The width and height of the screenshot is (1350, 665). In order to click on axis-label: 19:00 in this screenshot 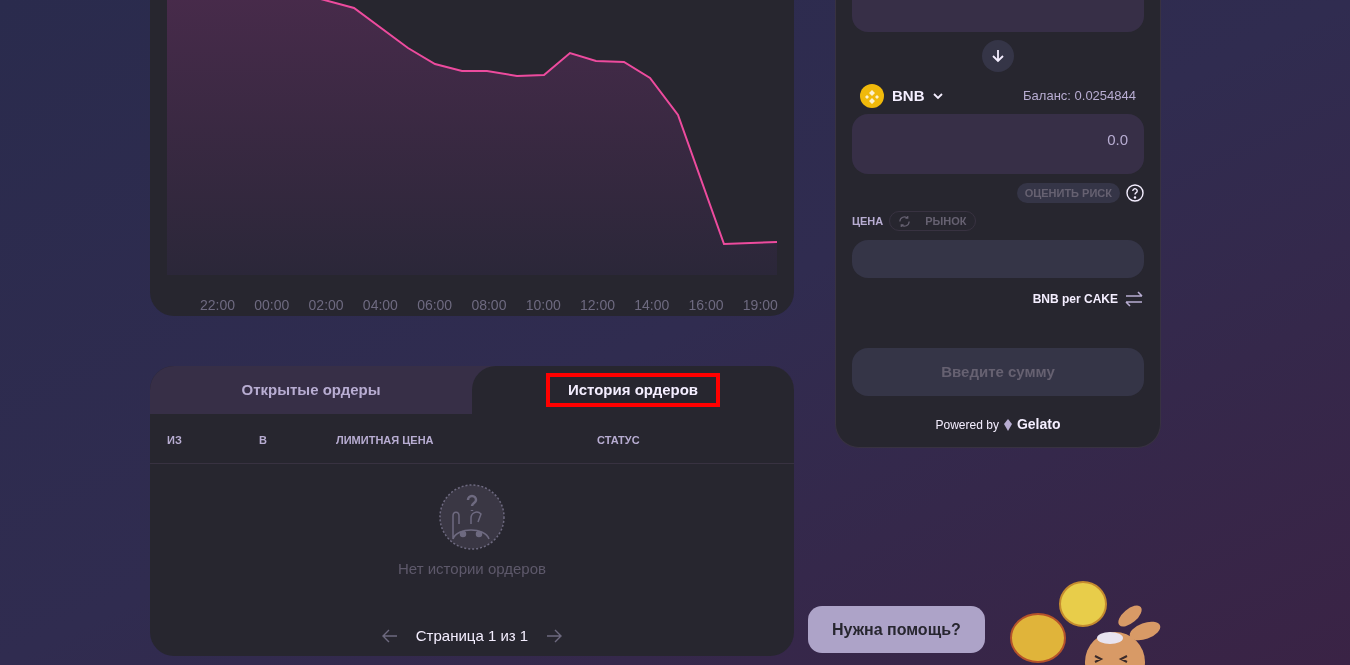, I will do `click(760, 305)`.